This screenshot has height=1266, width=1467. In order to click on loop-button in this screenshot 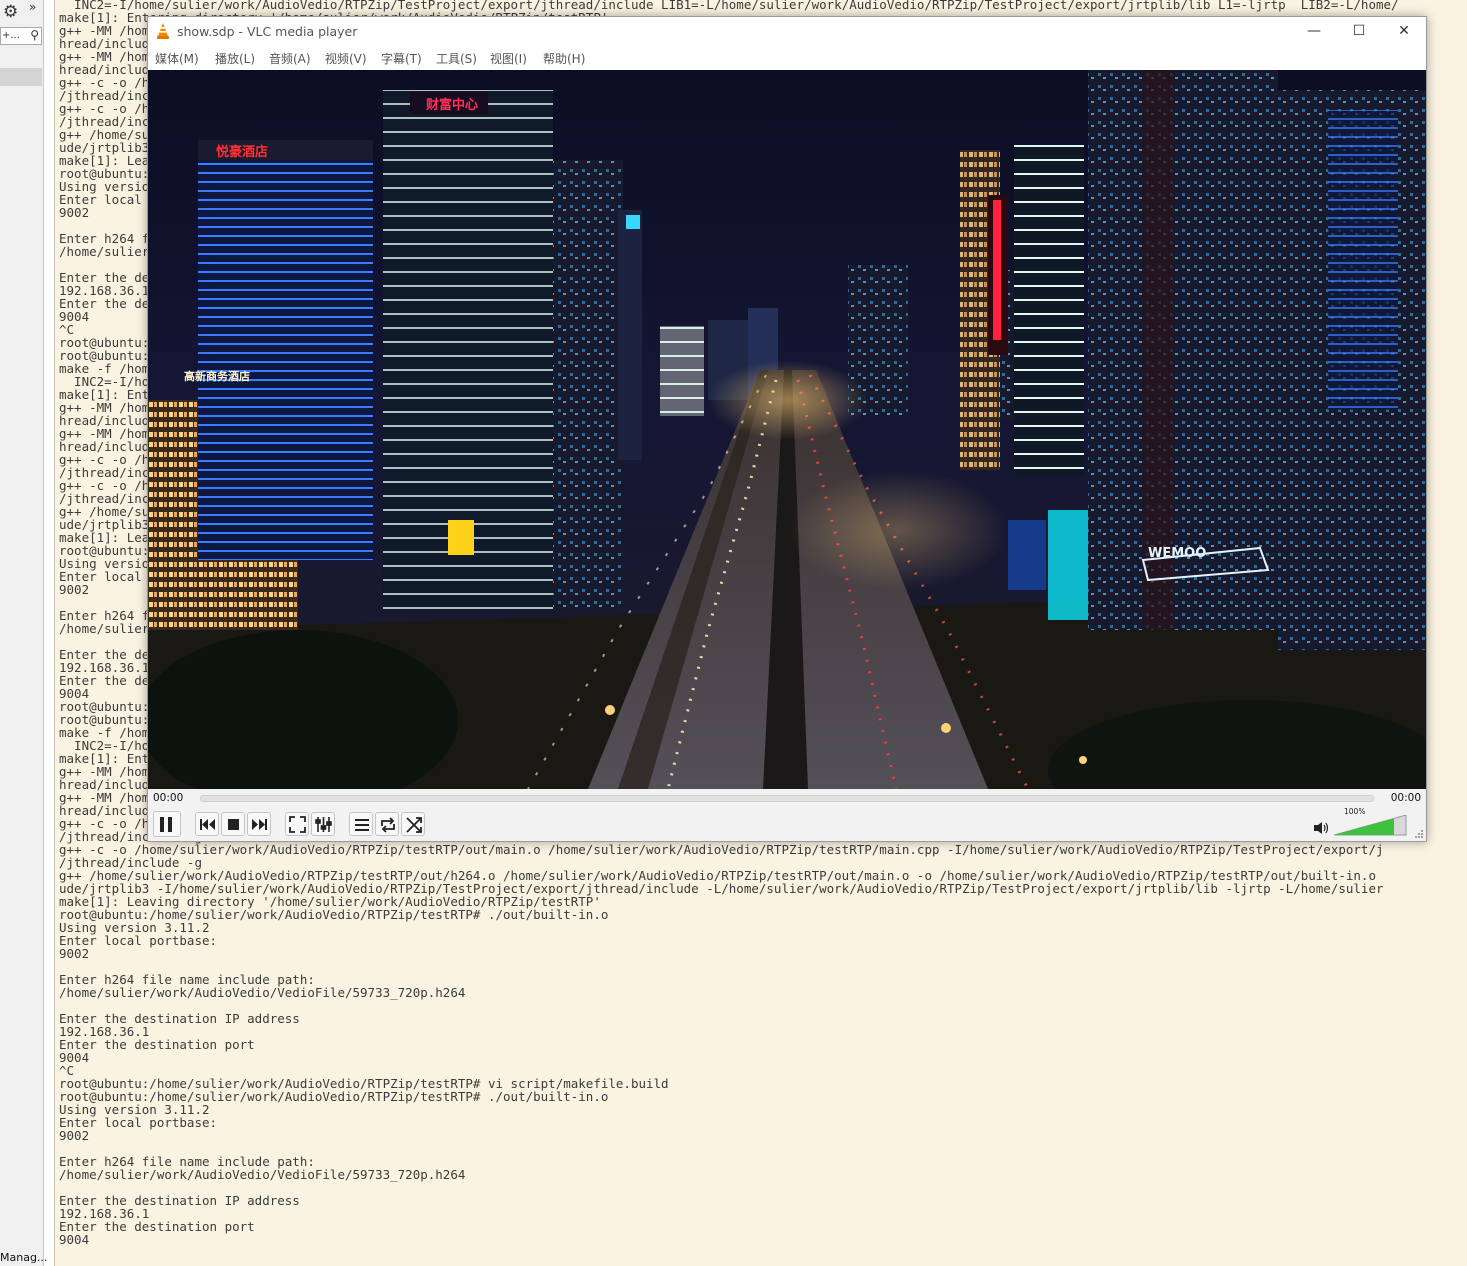, I will do `click(387, 824)`.